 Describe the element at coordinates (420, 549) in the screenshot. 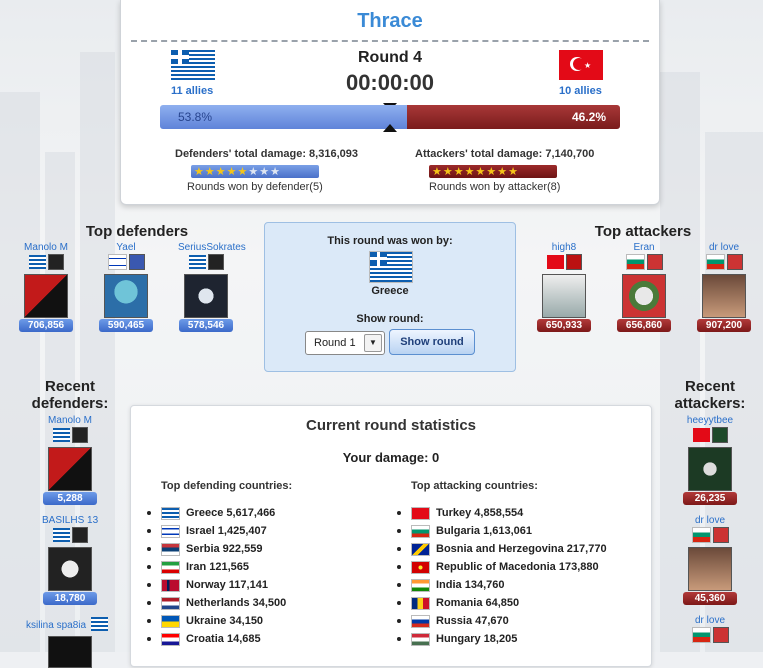

I see `bosnia-flag-icon` at that location.